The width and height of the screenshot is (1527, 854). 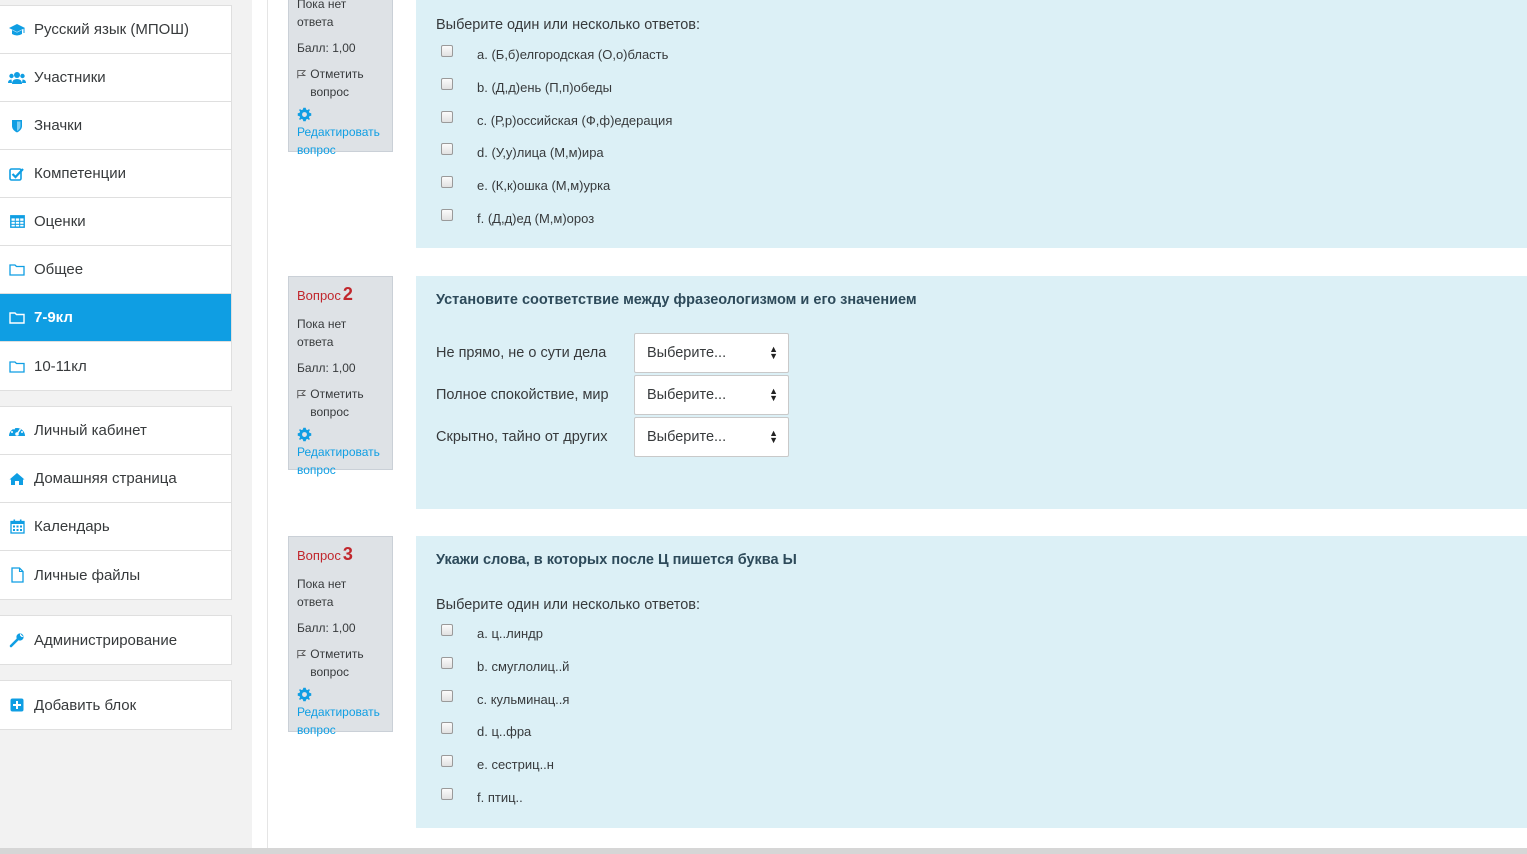 I want to click on nav-item-administration: Администрирование, so click(x=115, y=640).